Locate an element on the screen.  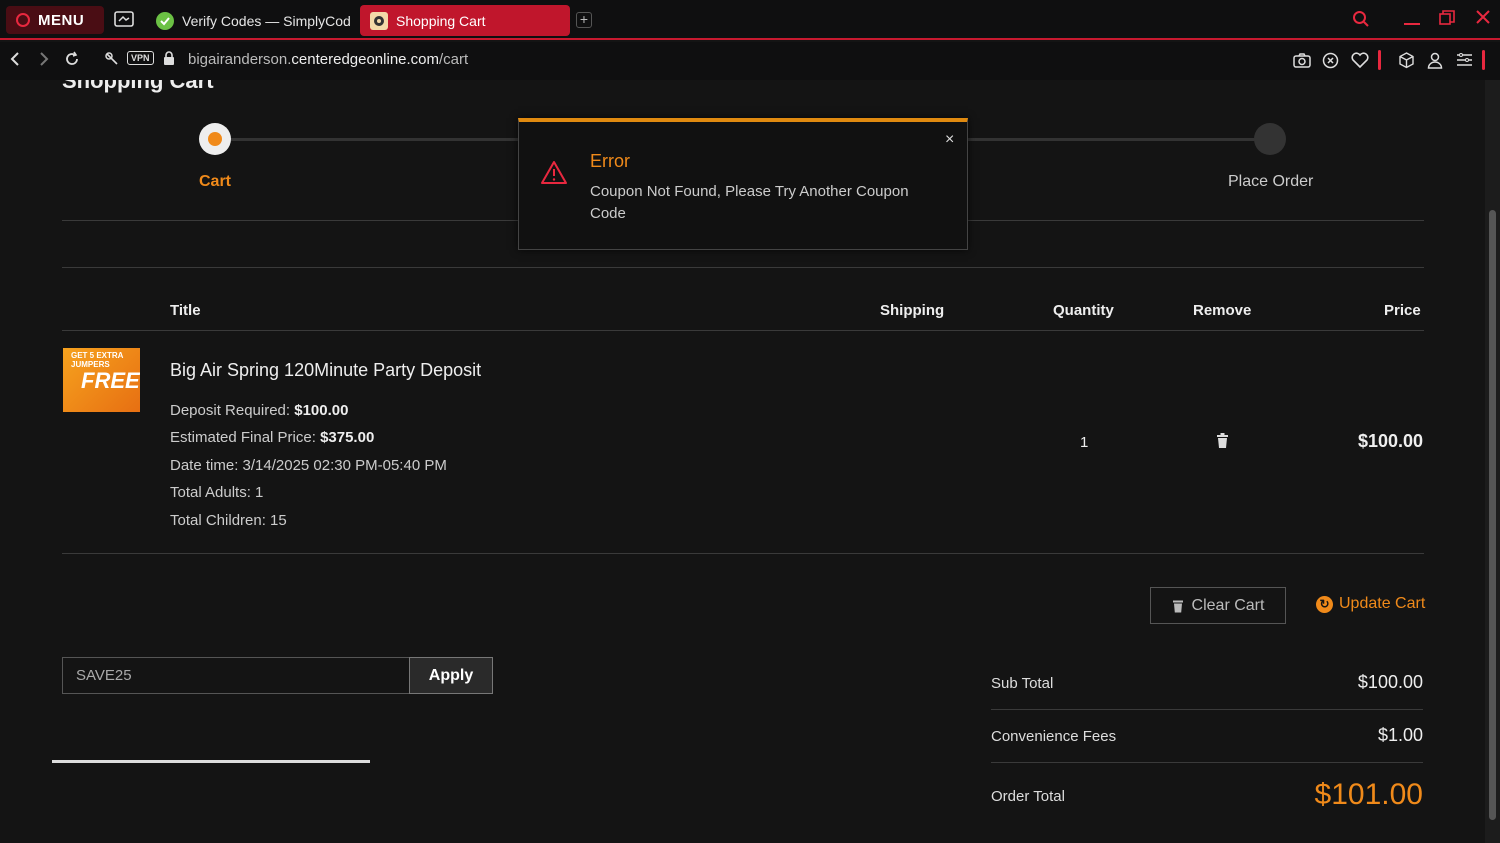
back-icon is located at coordinates (15, 61).